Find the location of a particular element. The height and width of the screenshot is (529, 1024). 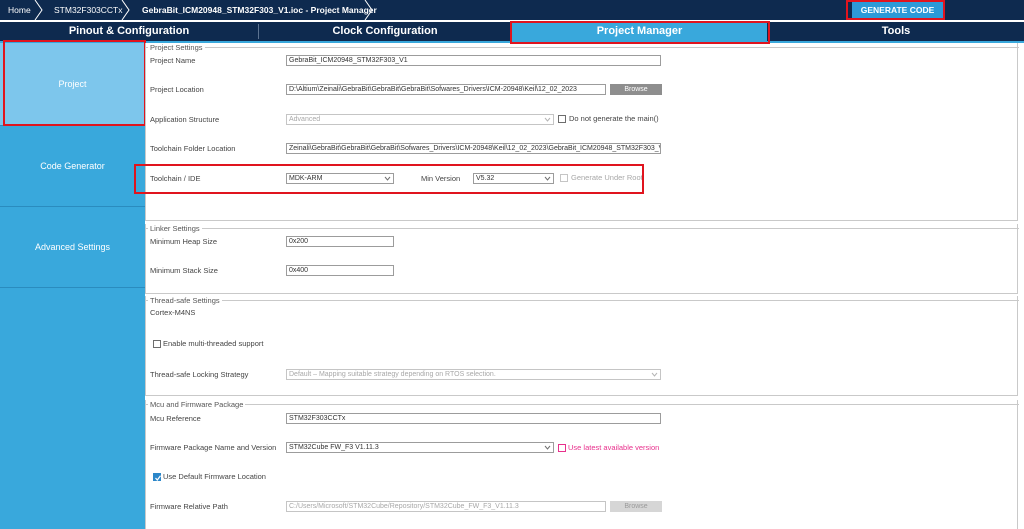

sidebar: Project Code Generator Advanced Settings is located at coordinates (72, 286).